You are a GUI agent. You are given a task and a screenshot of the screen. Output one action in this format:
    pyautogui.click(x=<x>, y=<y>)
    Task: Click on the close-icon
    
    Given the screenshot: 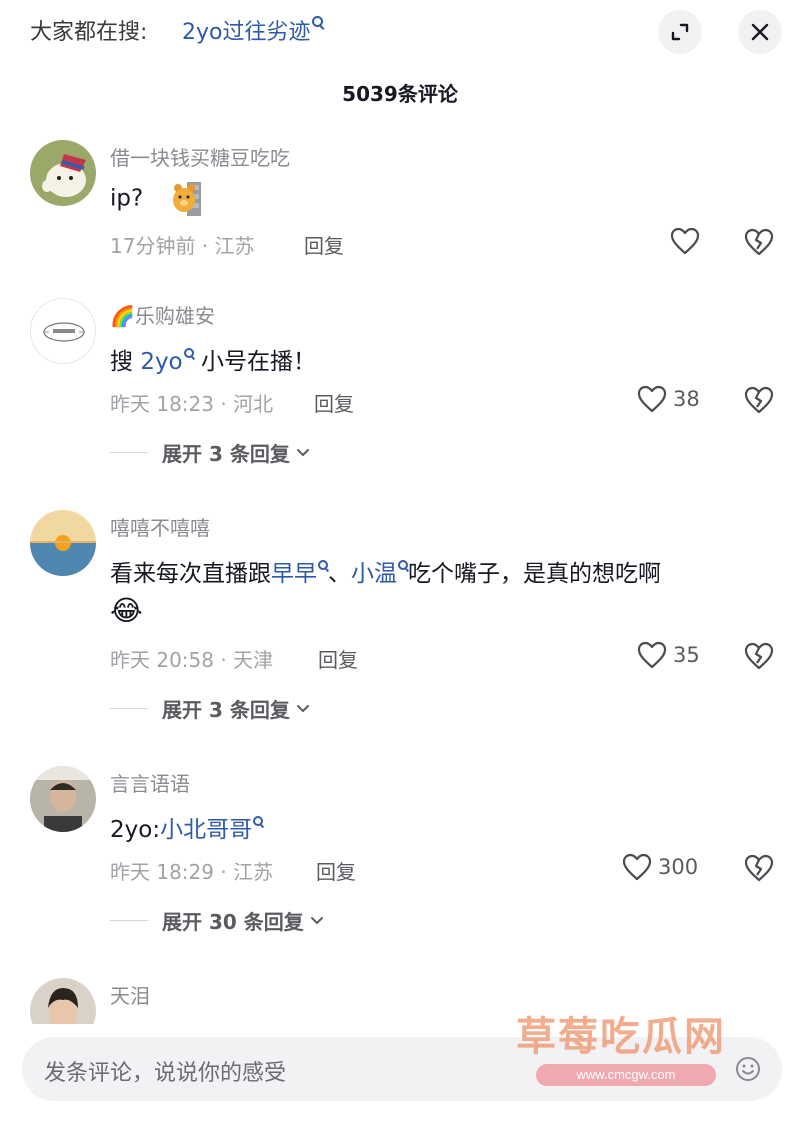 What is the action you would take?
    pyautogui.click(x=760, y=32)
    